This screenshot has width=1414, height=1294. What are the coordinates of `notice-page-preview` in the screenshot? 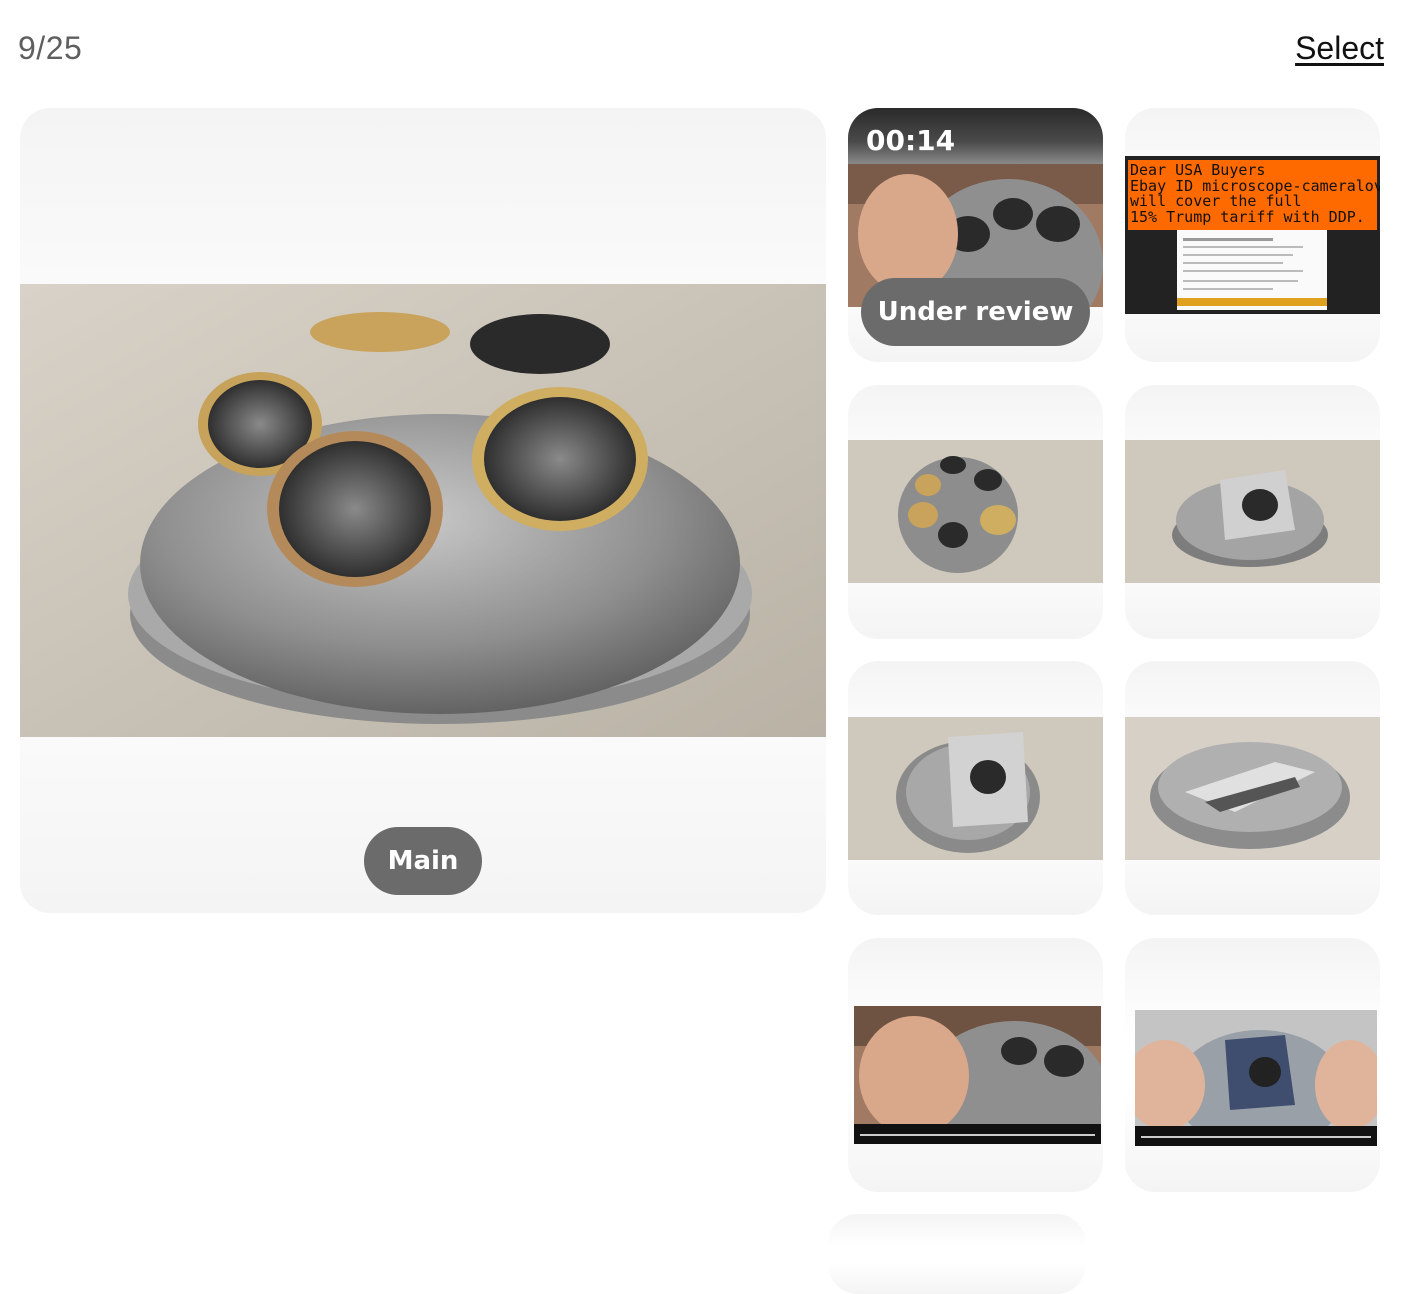 It's located at (1252, 270).